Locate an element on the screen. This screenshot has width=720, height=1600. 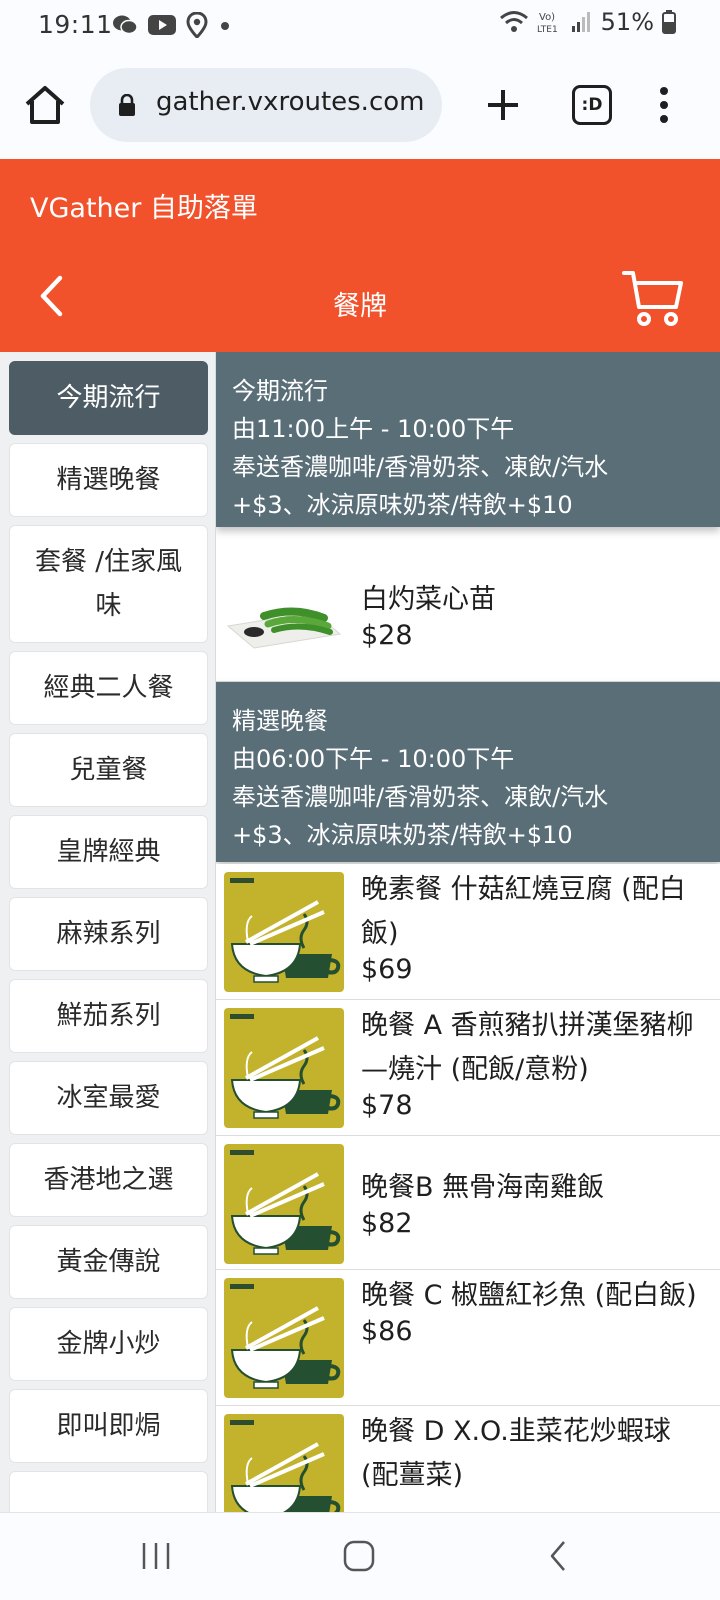
sidebar-item-golden-legend: 黃金傳說 is located at coordinates (108, 1262).